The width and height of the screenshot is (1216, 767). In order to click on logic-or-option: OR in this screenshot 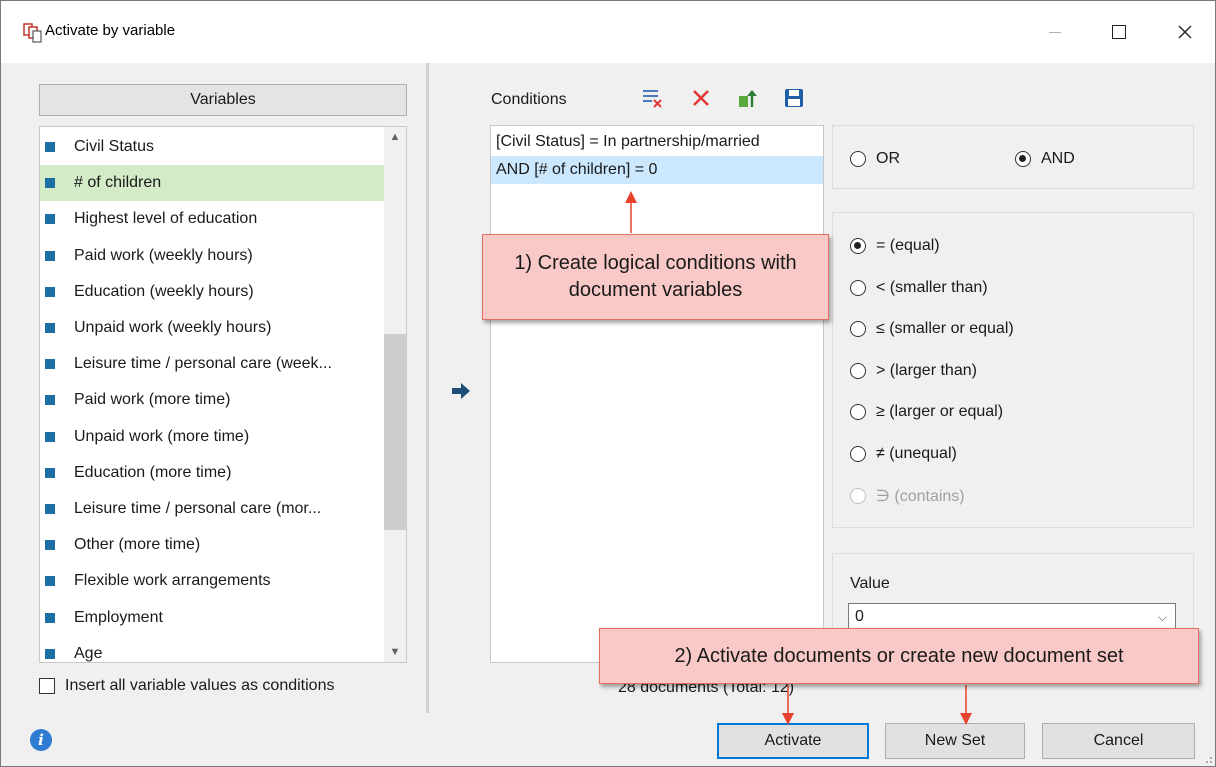, I will do `click(875, 159)`.